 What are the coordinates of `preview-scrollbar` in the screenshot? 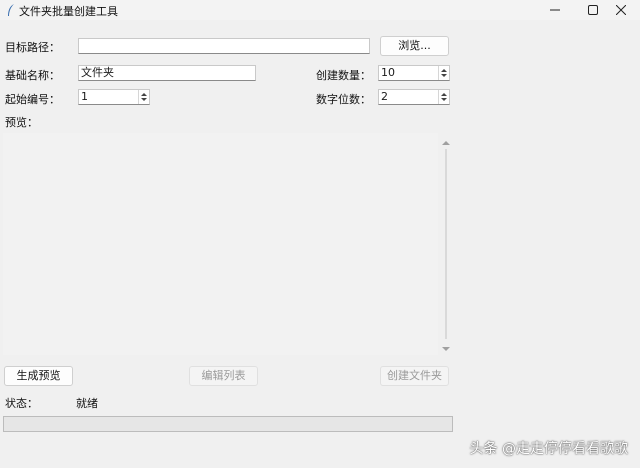 It's located at (446, 244).